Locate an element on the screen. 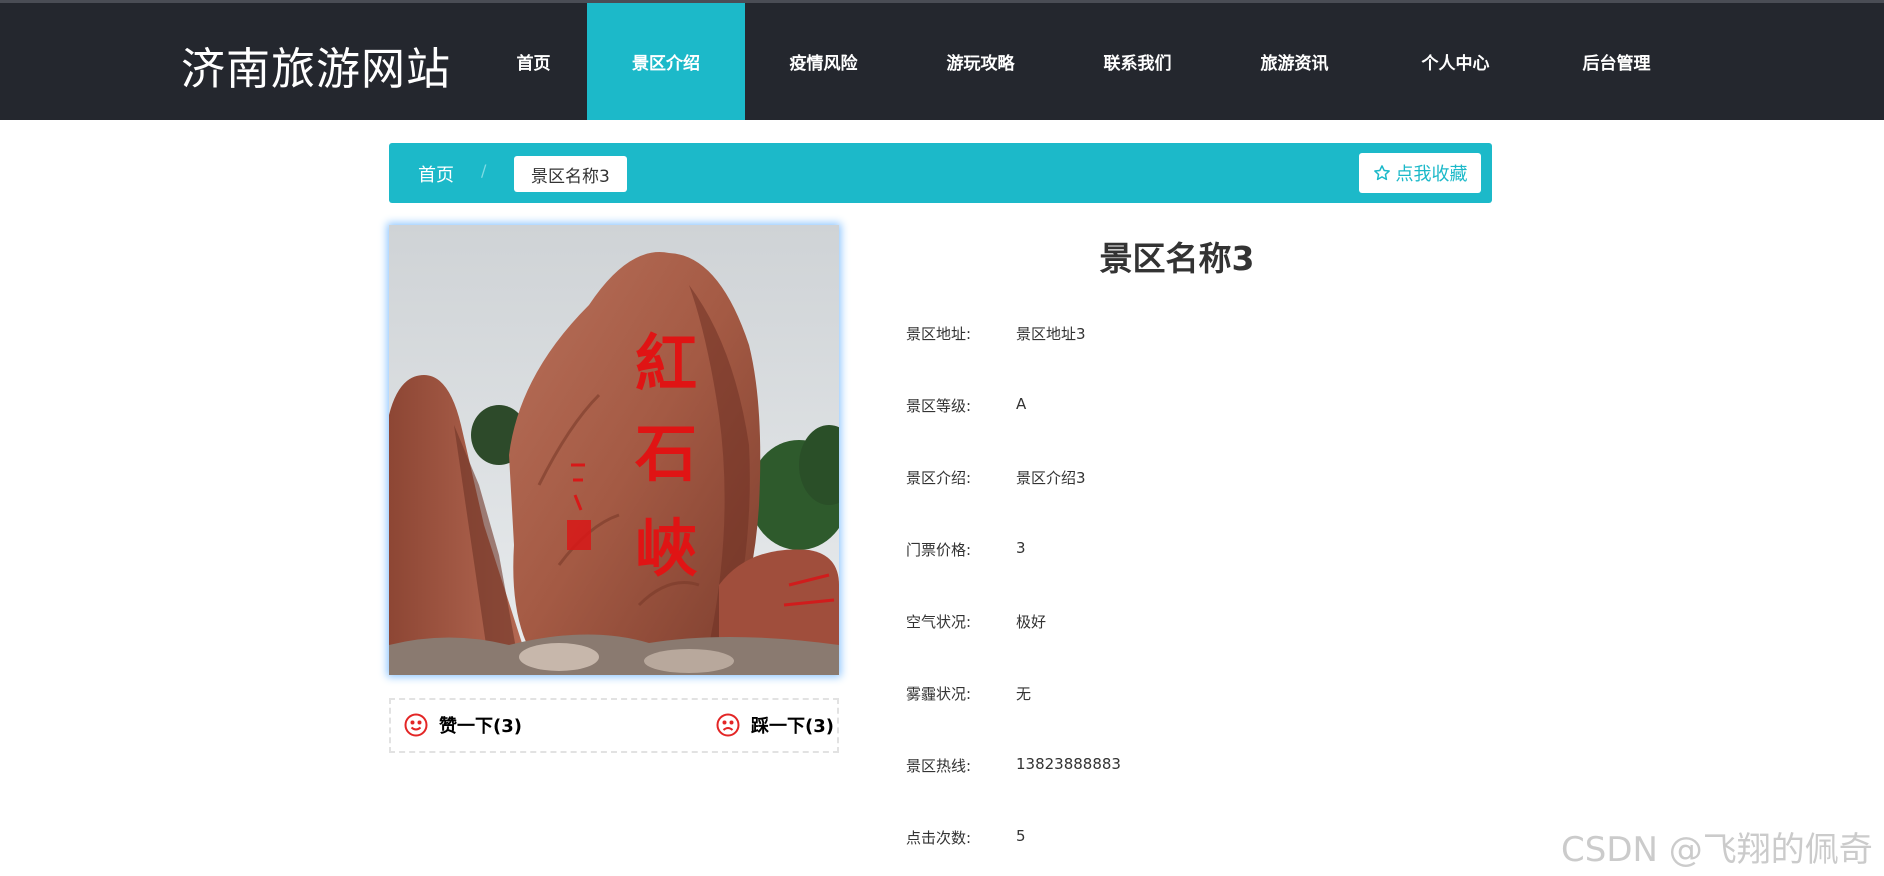 Image resolution: width=1884 pixels, height=876 pixels. detail-value: 13823888883 is located at coordinates (1068, 764).